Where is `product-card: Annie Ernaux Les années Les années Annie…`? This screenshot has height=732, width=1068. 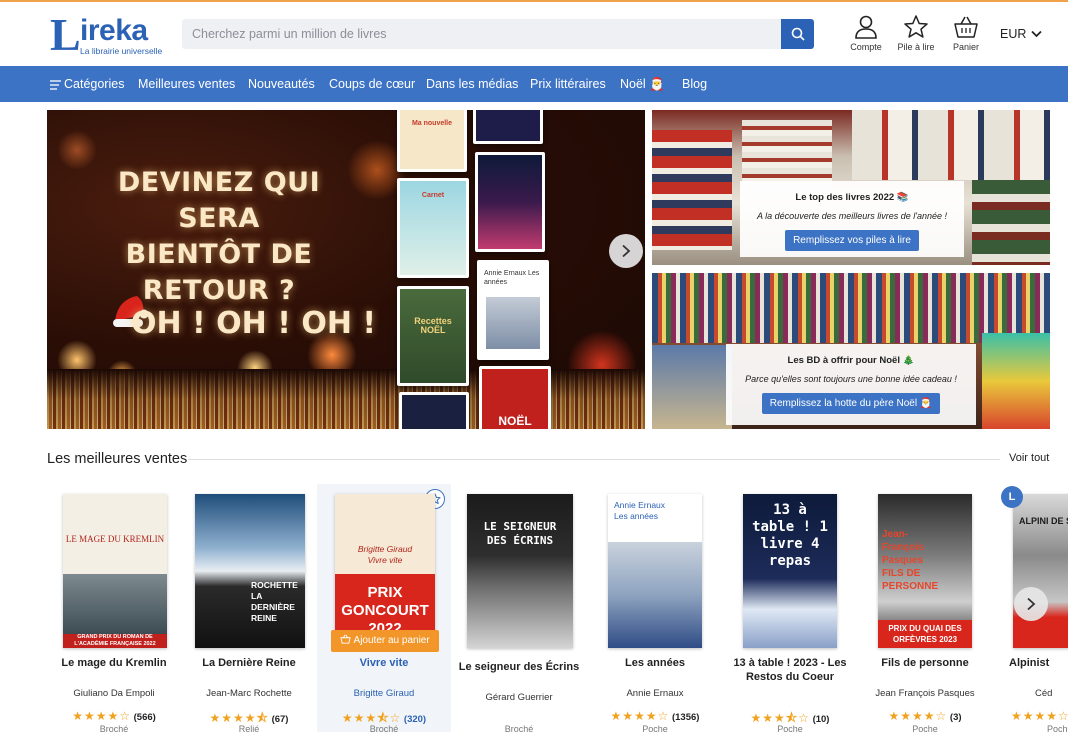 product-card: Annie Ernaux Les années Les années Annie… is located at coordinates (655, 608).